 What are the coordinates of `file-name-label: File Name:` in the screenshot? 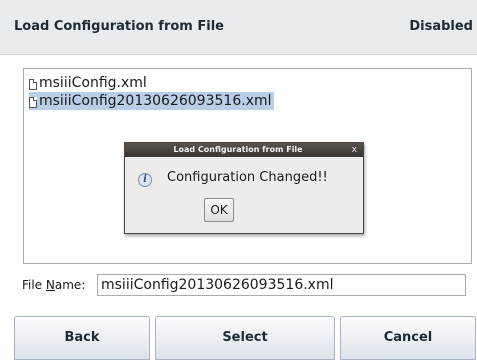 It's located at (54, 285).